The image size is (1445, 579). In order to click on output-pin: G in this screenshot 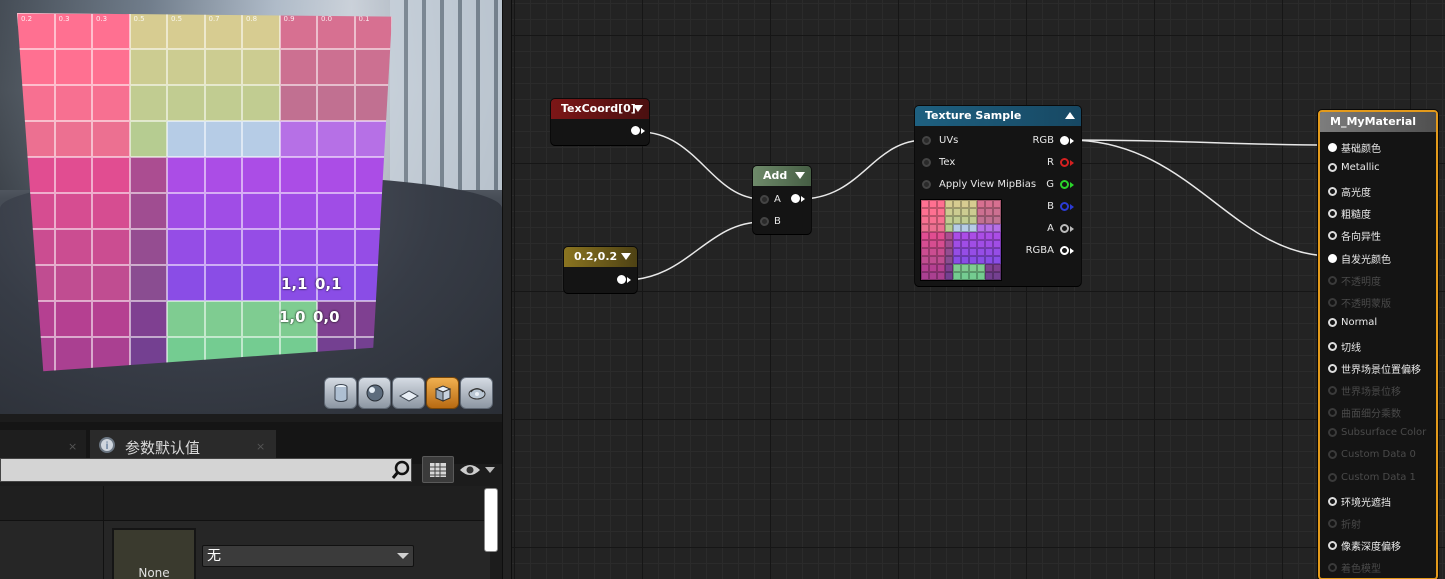, I will do `click(1060, 184)`.